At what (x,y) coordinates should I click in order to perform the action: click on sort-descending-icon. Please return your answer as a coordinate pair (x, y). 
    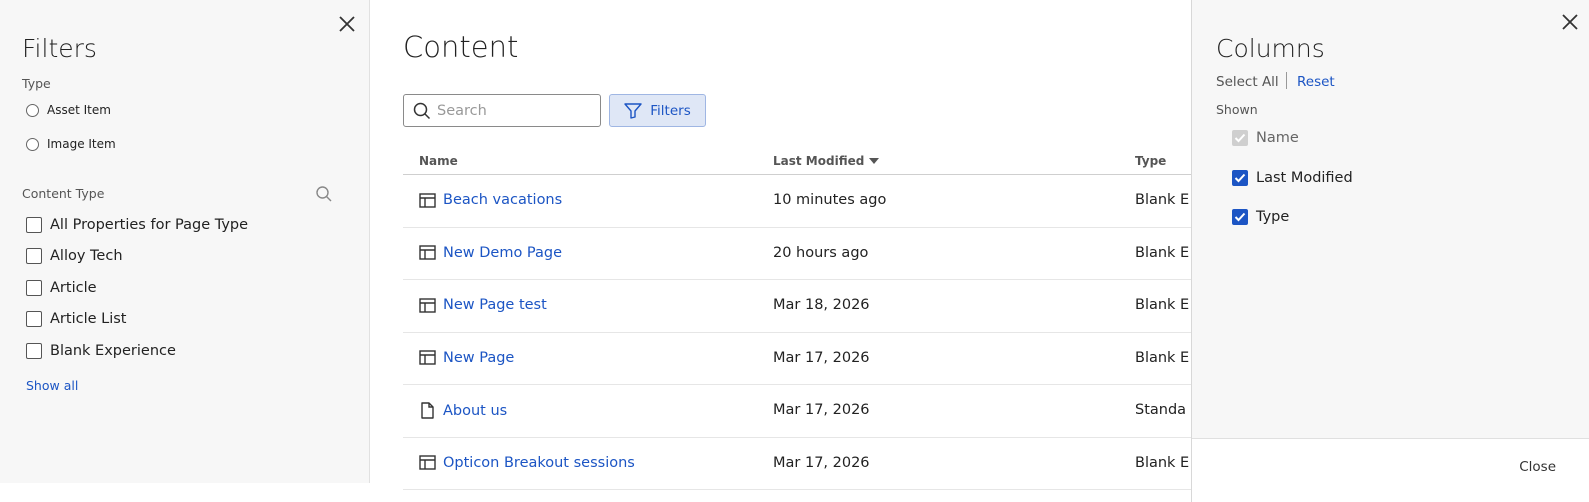
    Looking at the image, I should click on (874, 161).